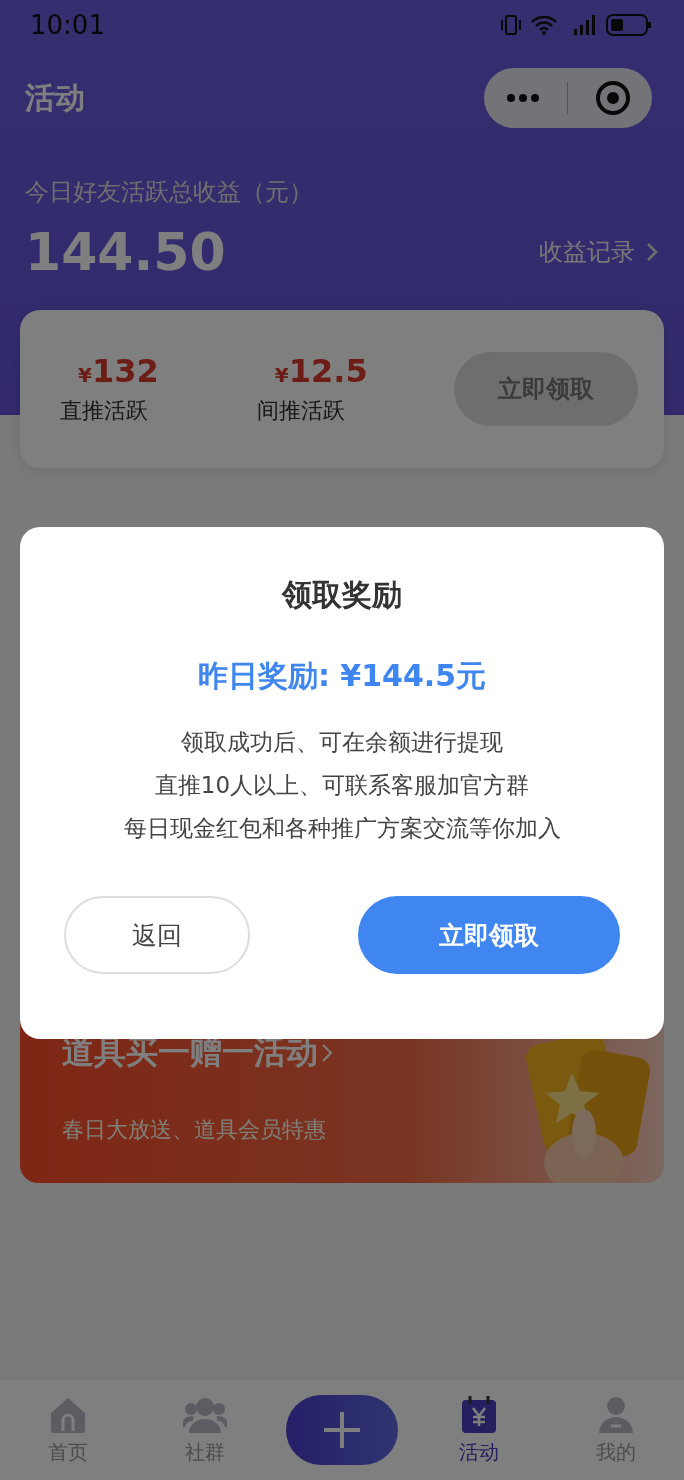 The image size is (684, 1480). I want to click on battery-icon, so click(629, 25).